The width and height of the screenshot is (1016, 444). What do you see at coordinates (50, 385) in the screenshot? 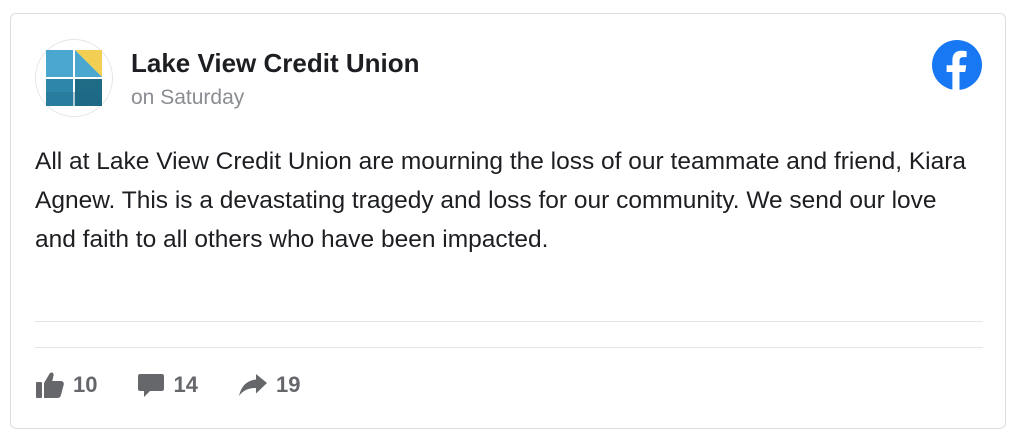
I see `thumbs-up-icon` at bounding box center [50, 385].